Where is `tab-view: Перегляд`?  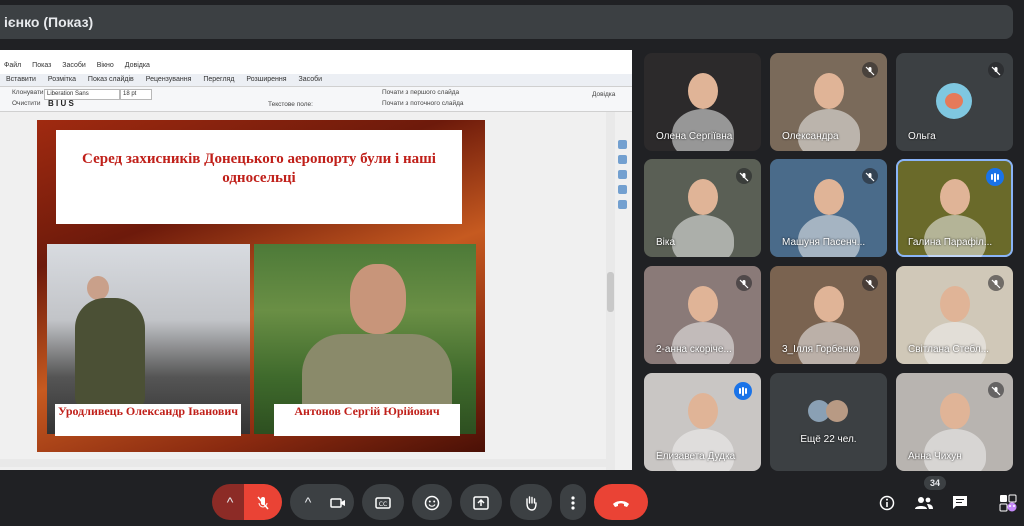 tab-view: Перегляд is located at coordinates (218, 79).